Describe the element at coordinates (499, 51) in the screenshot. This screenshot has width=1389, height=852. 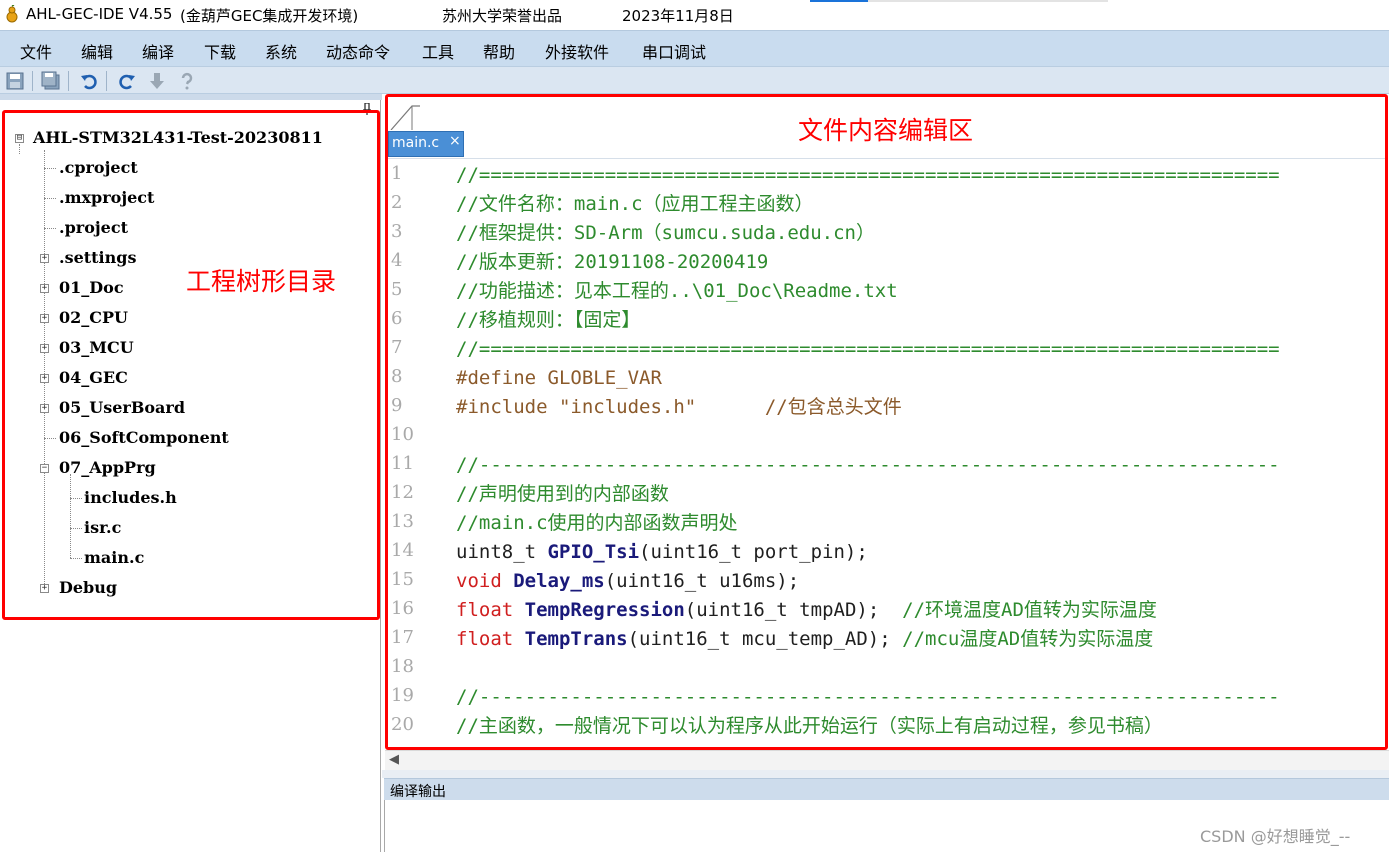
I see `menu-help: 帮助` at that location.